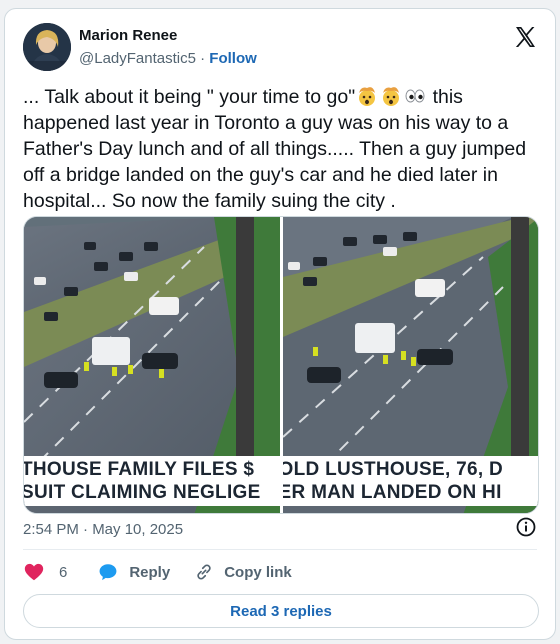 Image resolution: width=560 pixels, height=644 pixels. Describe the element at coordinates (45, 572) in the screenshot. I see `like-button: 6` at that location.